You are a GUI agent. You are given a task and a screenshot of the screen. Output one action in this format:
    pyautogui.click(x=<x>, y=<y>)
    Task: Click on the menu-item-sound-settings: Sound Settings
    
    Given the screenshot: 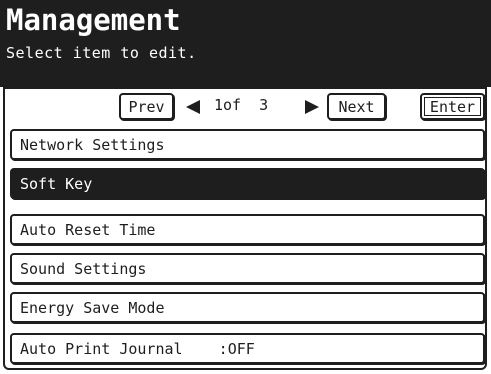 What is the action you would take?
    pyautogui.click(x=247, y=268)
    